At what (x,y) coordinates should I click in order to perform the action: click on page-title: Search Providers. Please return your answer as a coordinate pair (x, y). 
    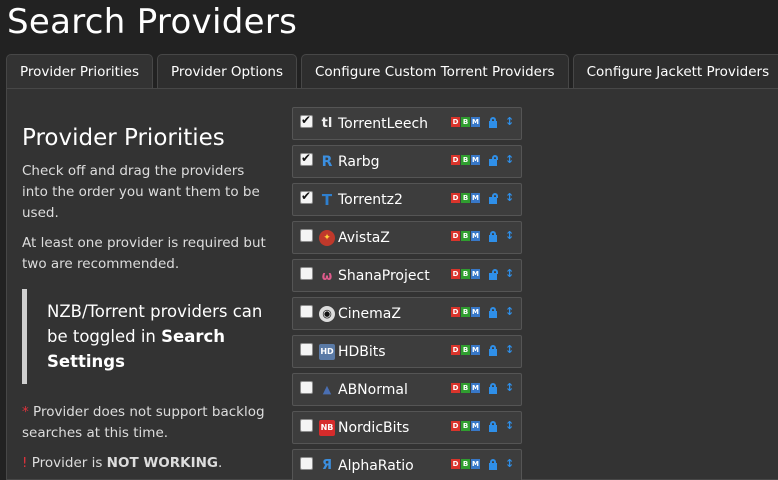
    Looking at the image, I should click on (152, 22).